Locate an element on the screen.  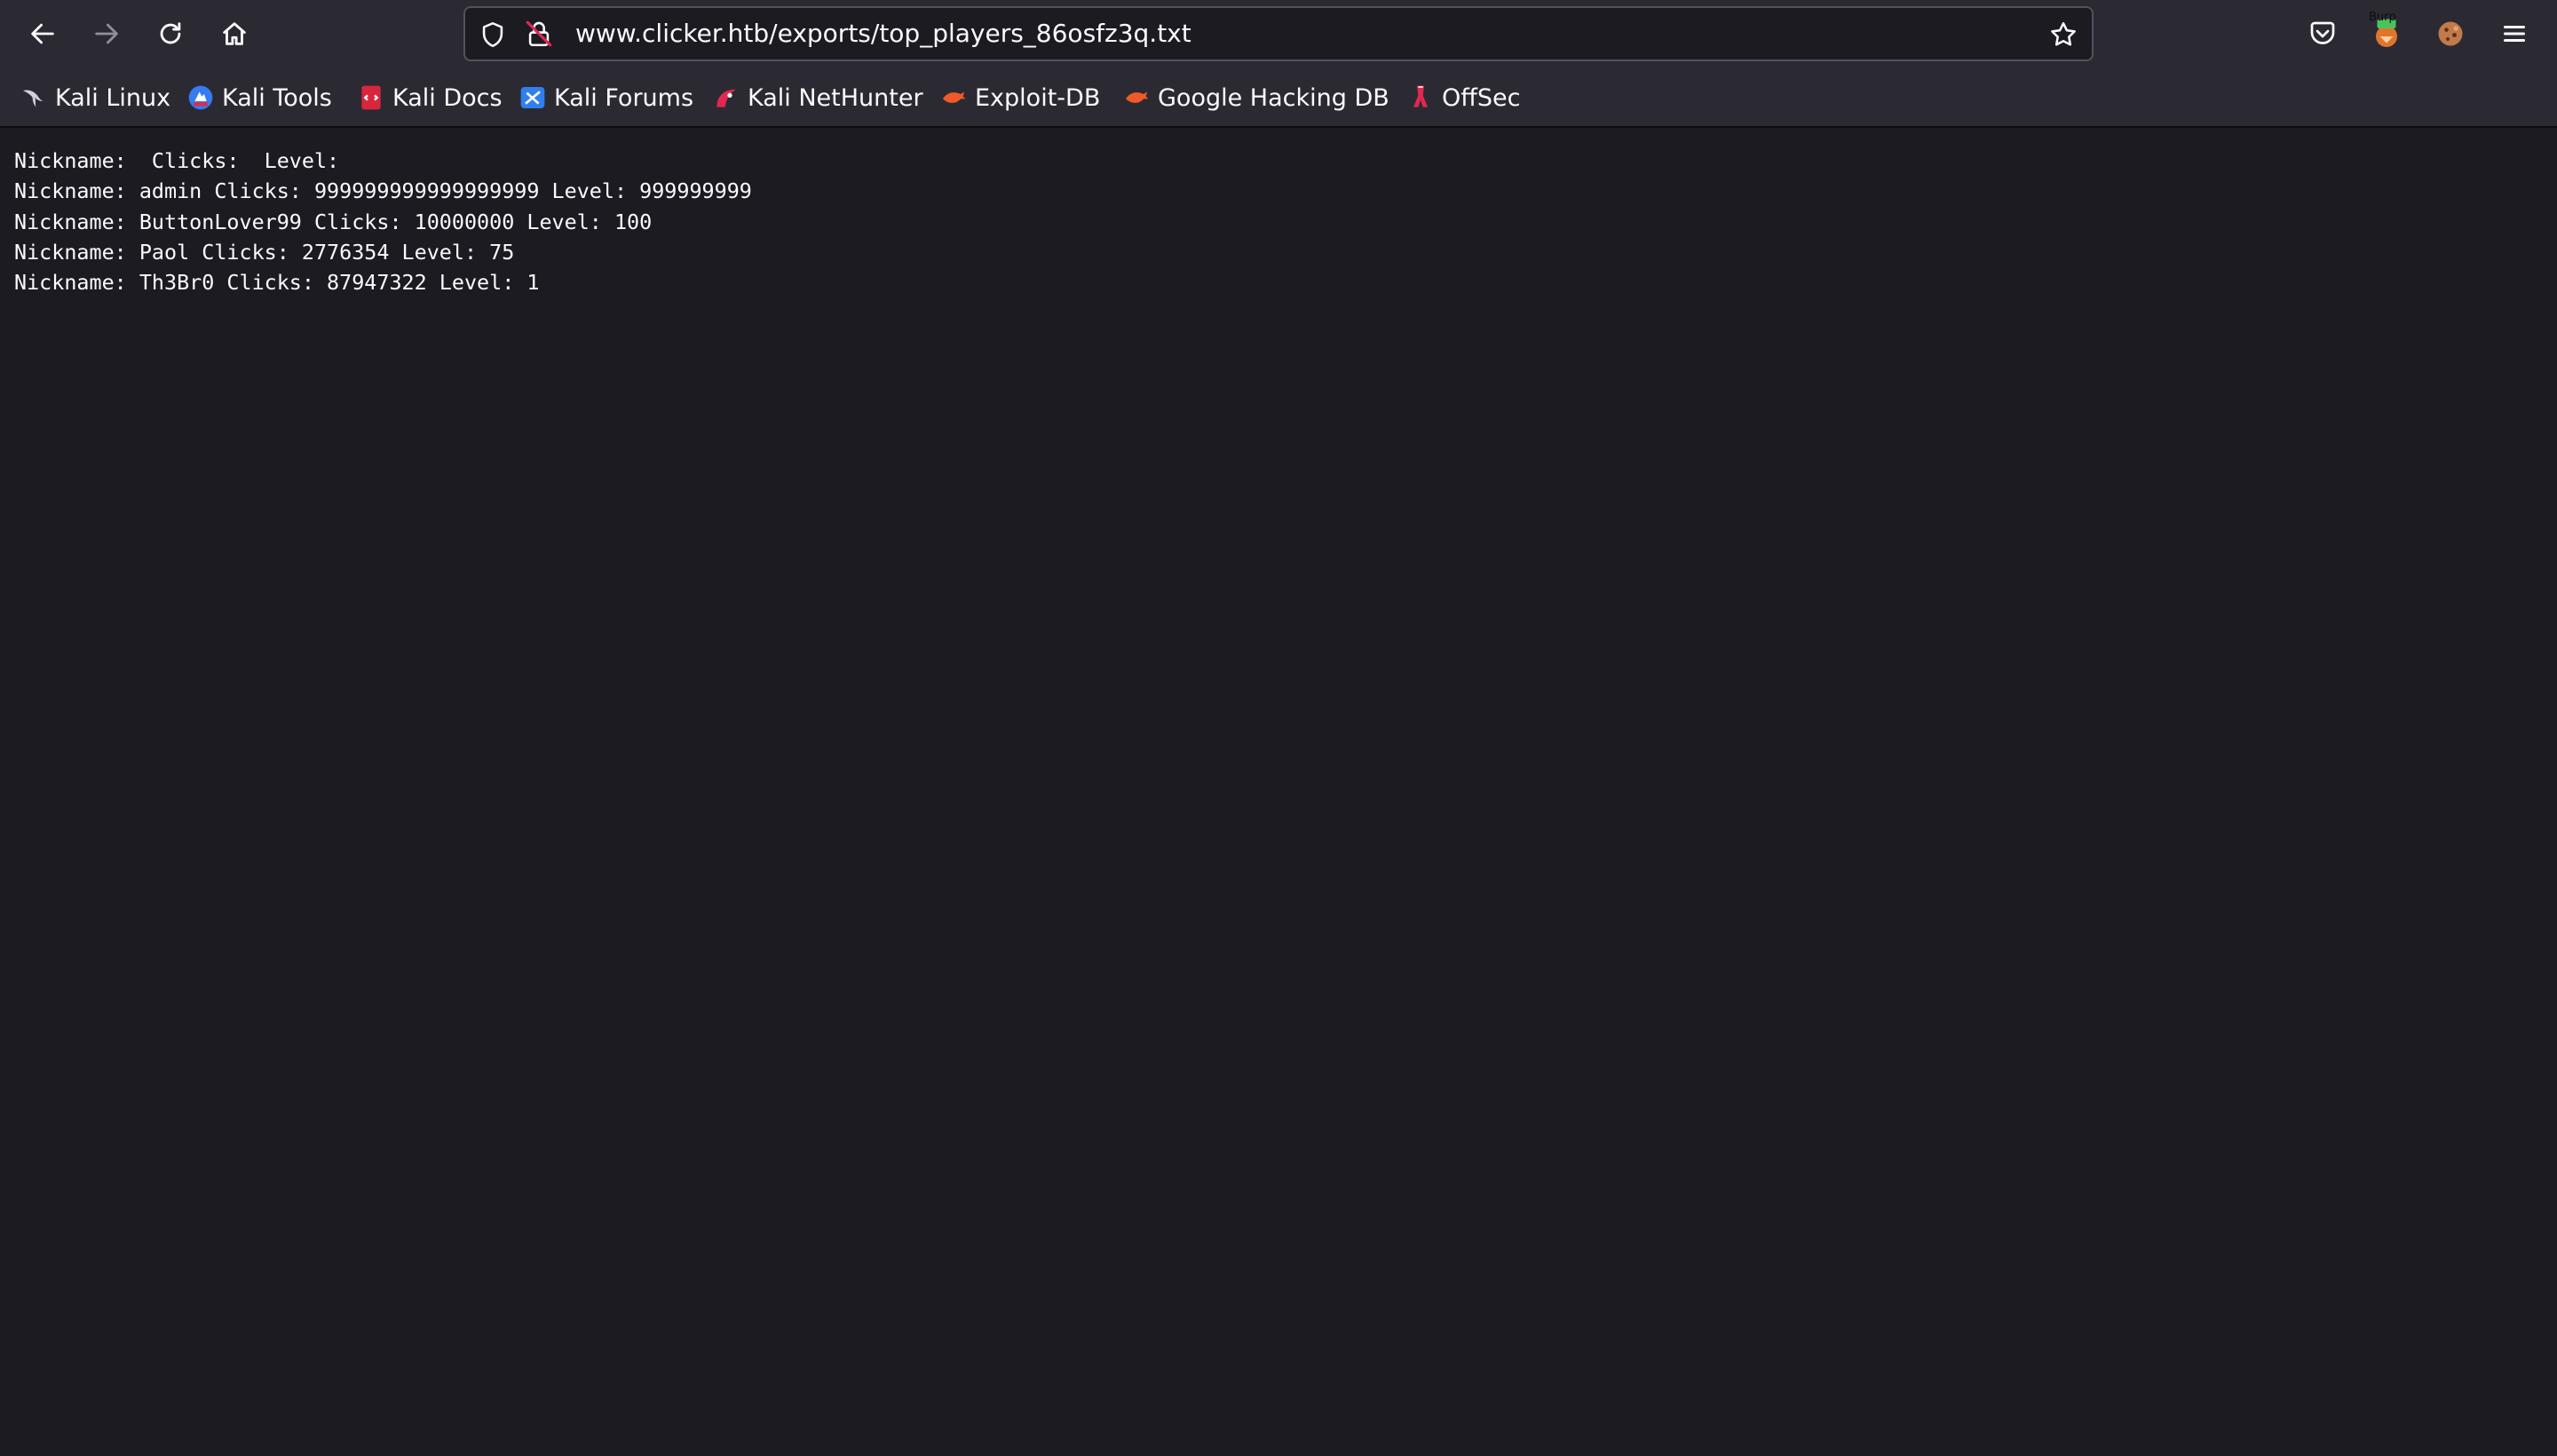
foxyproxy-extension-button: Burp is located at coordinates (2386, 33).